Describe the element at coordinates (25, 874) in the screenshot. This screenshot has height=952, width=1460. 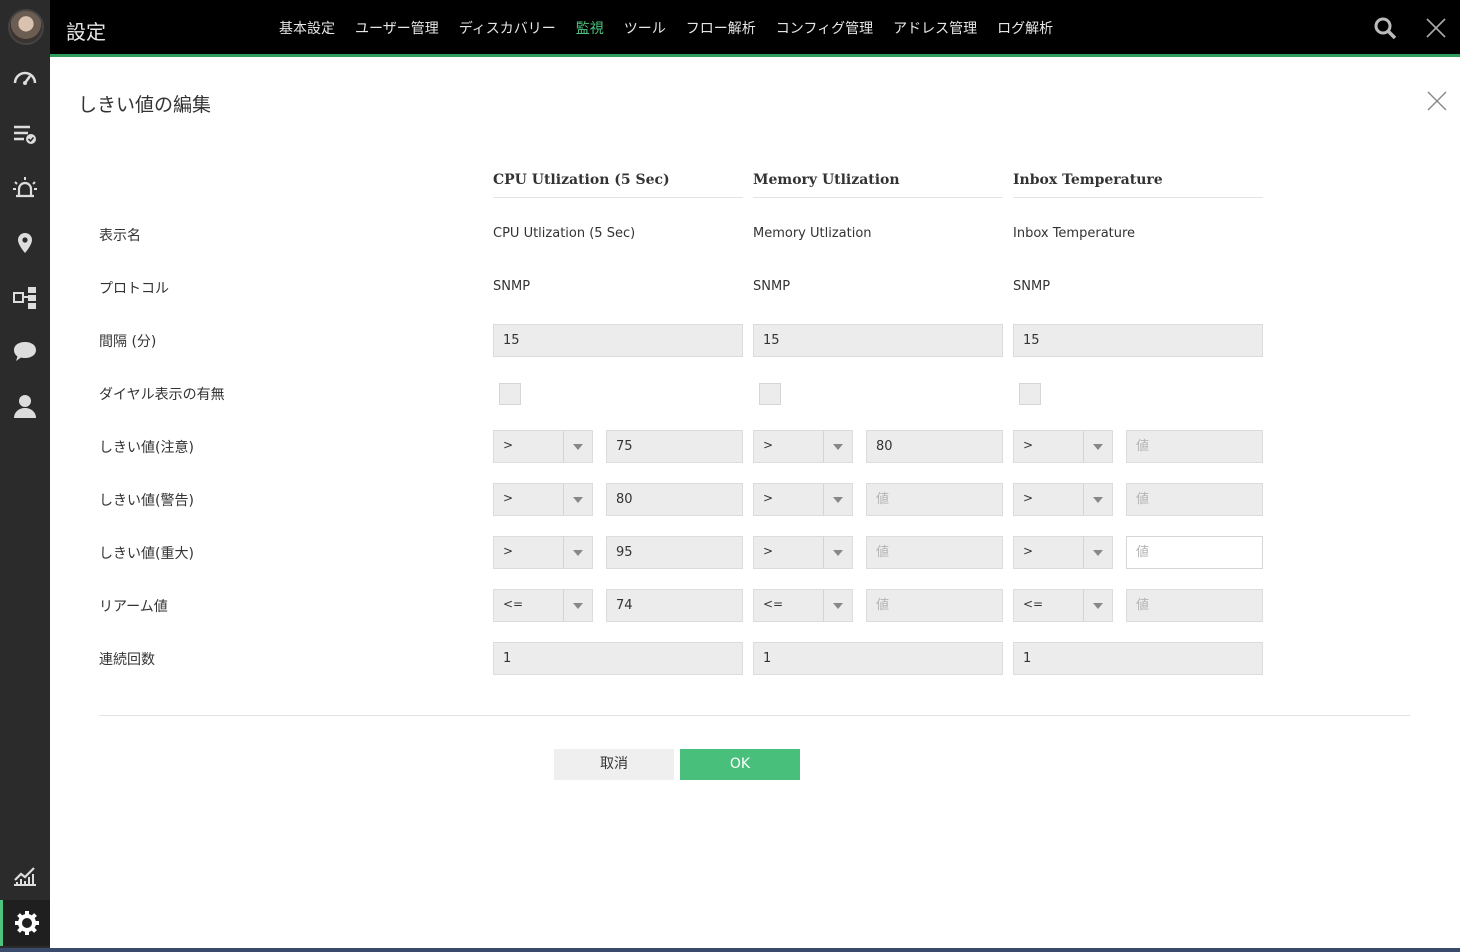
I see `reports-icon` at that location.